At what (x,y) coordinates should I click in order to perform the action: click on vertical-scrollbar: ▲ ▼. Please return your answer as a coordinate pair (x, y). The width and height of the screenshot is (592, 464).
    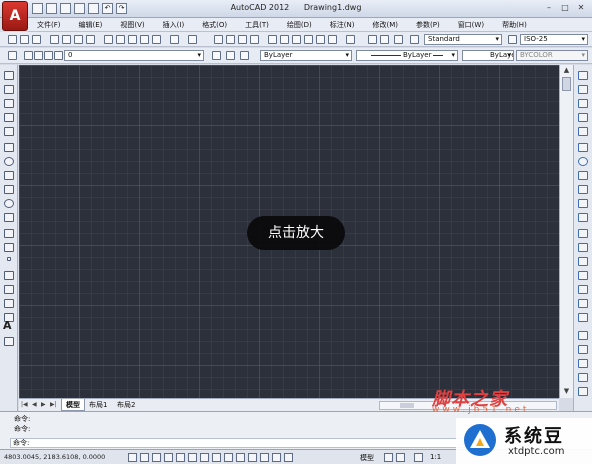
    Looking at the image, I should click on (566, 231).